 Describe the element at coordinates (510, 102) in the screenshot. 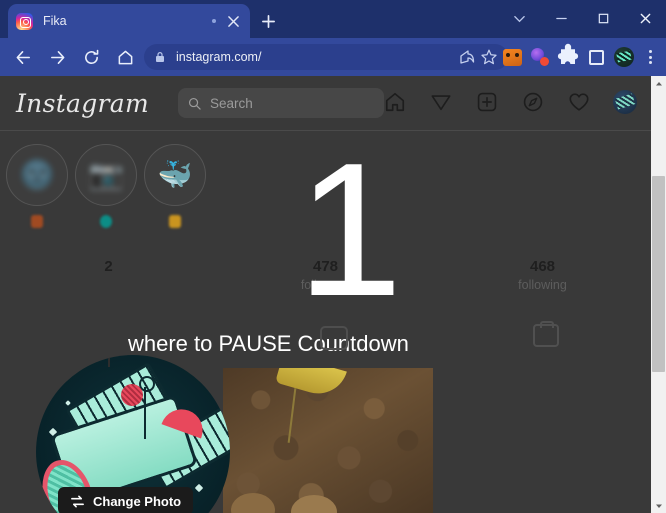

I see `instagram-nav` at that location.